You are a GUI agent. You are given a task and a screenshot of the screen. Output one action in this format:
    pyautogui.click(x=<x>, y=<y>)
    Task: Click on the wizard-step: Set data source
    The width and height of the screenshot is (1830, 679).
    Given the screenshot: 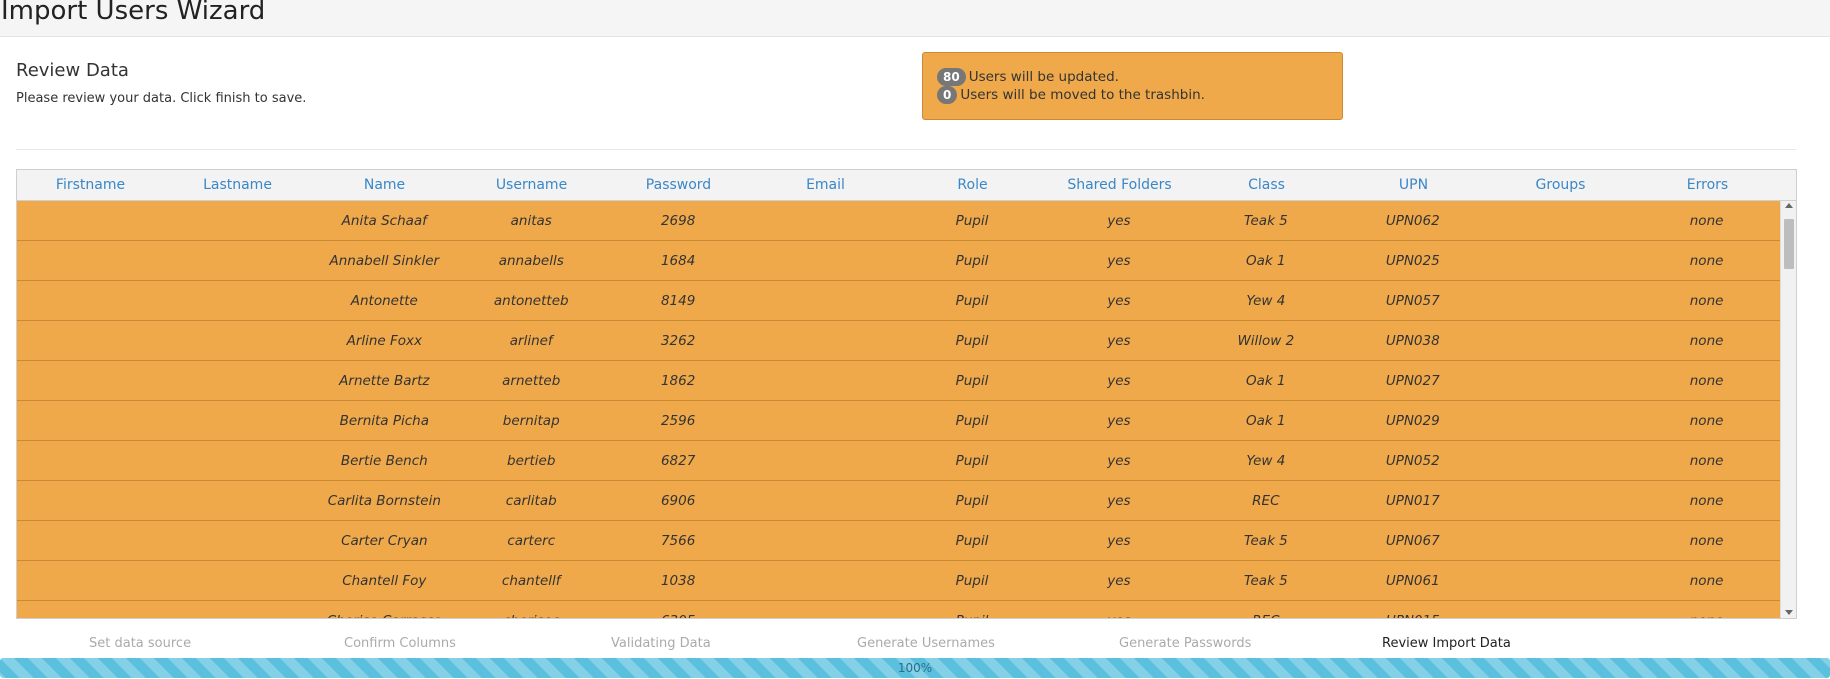 What is the action you would take?
    pyautogui.click(x=140, y=643)
    